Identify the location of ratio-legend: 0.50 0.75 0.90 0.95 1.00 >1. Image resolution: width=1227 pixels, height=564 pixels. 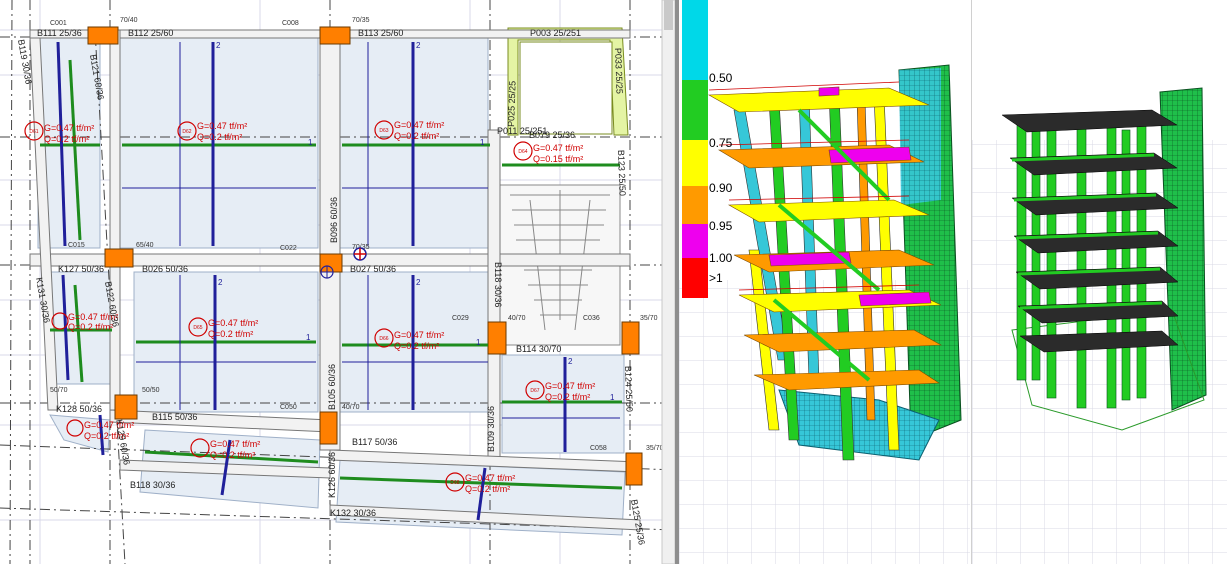
(707, 149).